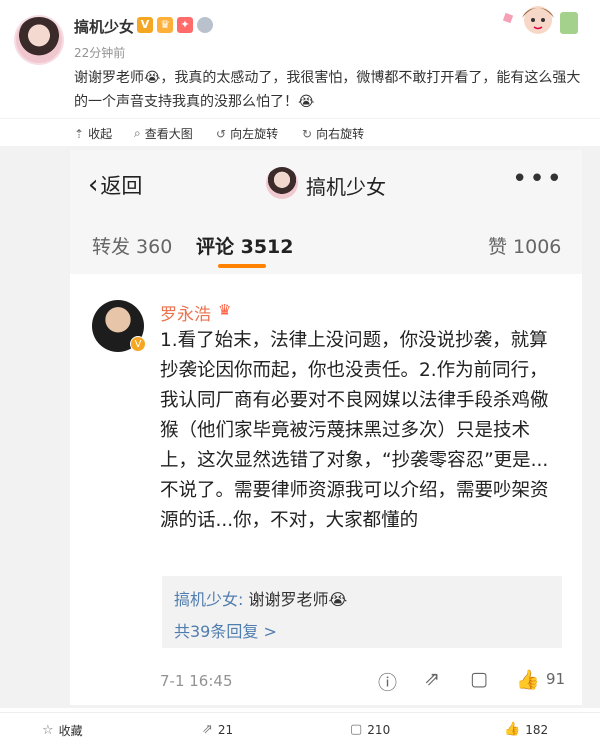 This screenshot has width=600, height=747. What do you see at coordinates (326, 245) in the screenshot?
I see `screenshot-tabs: 转发 360 评论 3512 赞 1006` at bounding box center [326, 245].